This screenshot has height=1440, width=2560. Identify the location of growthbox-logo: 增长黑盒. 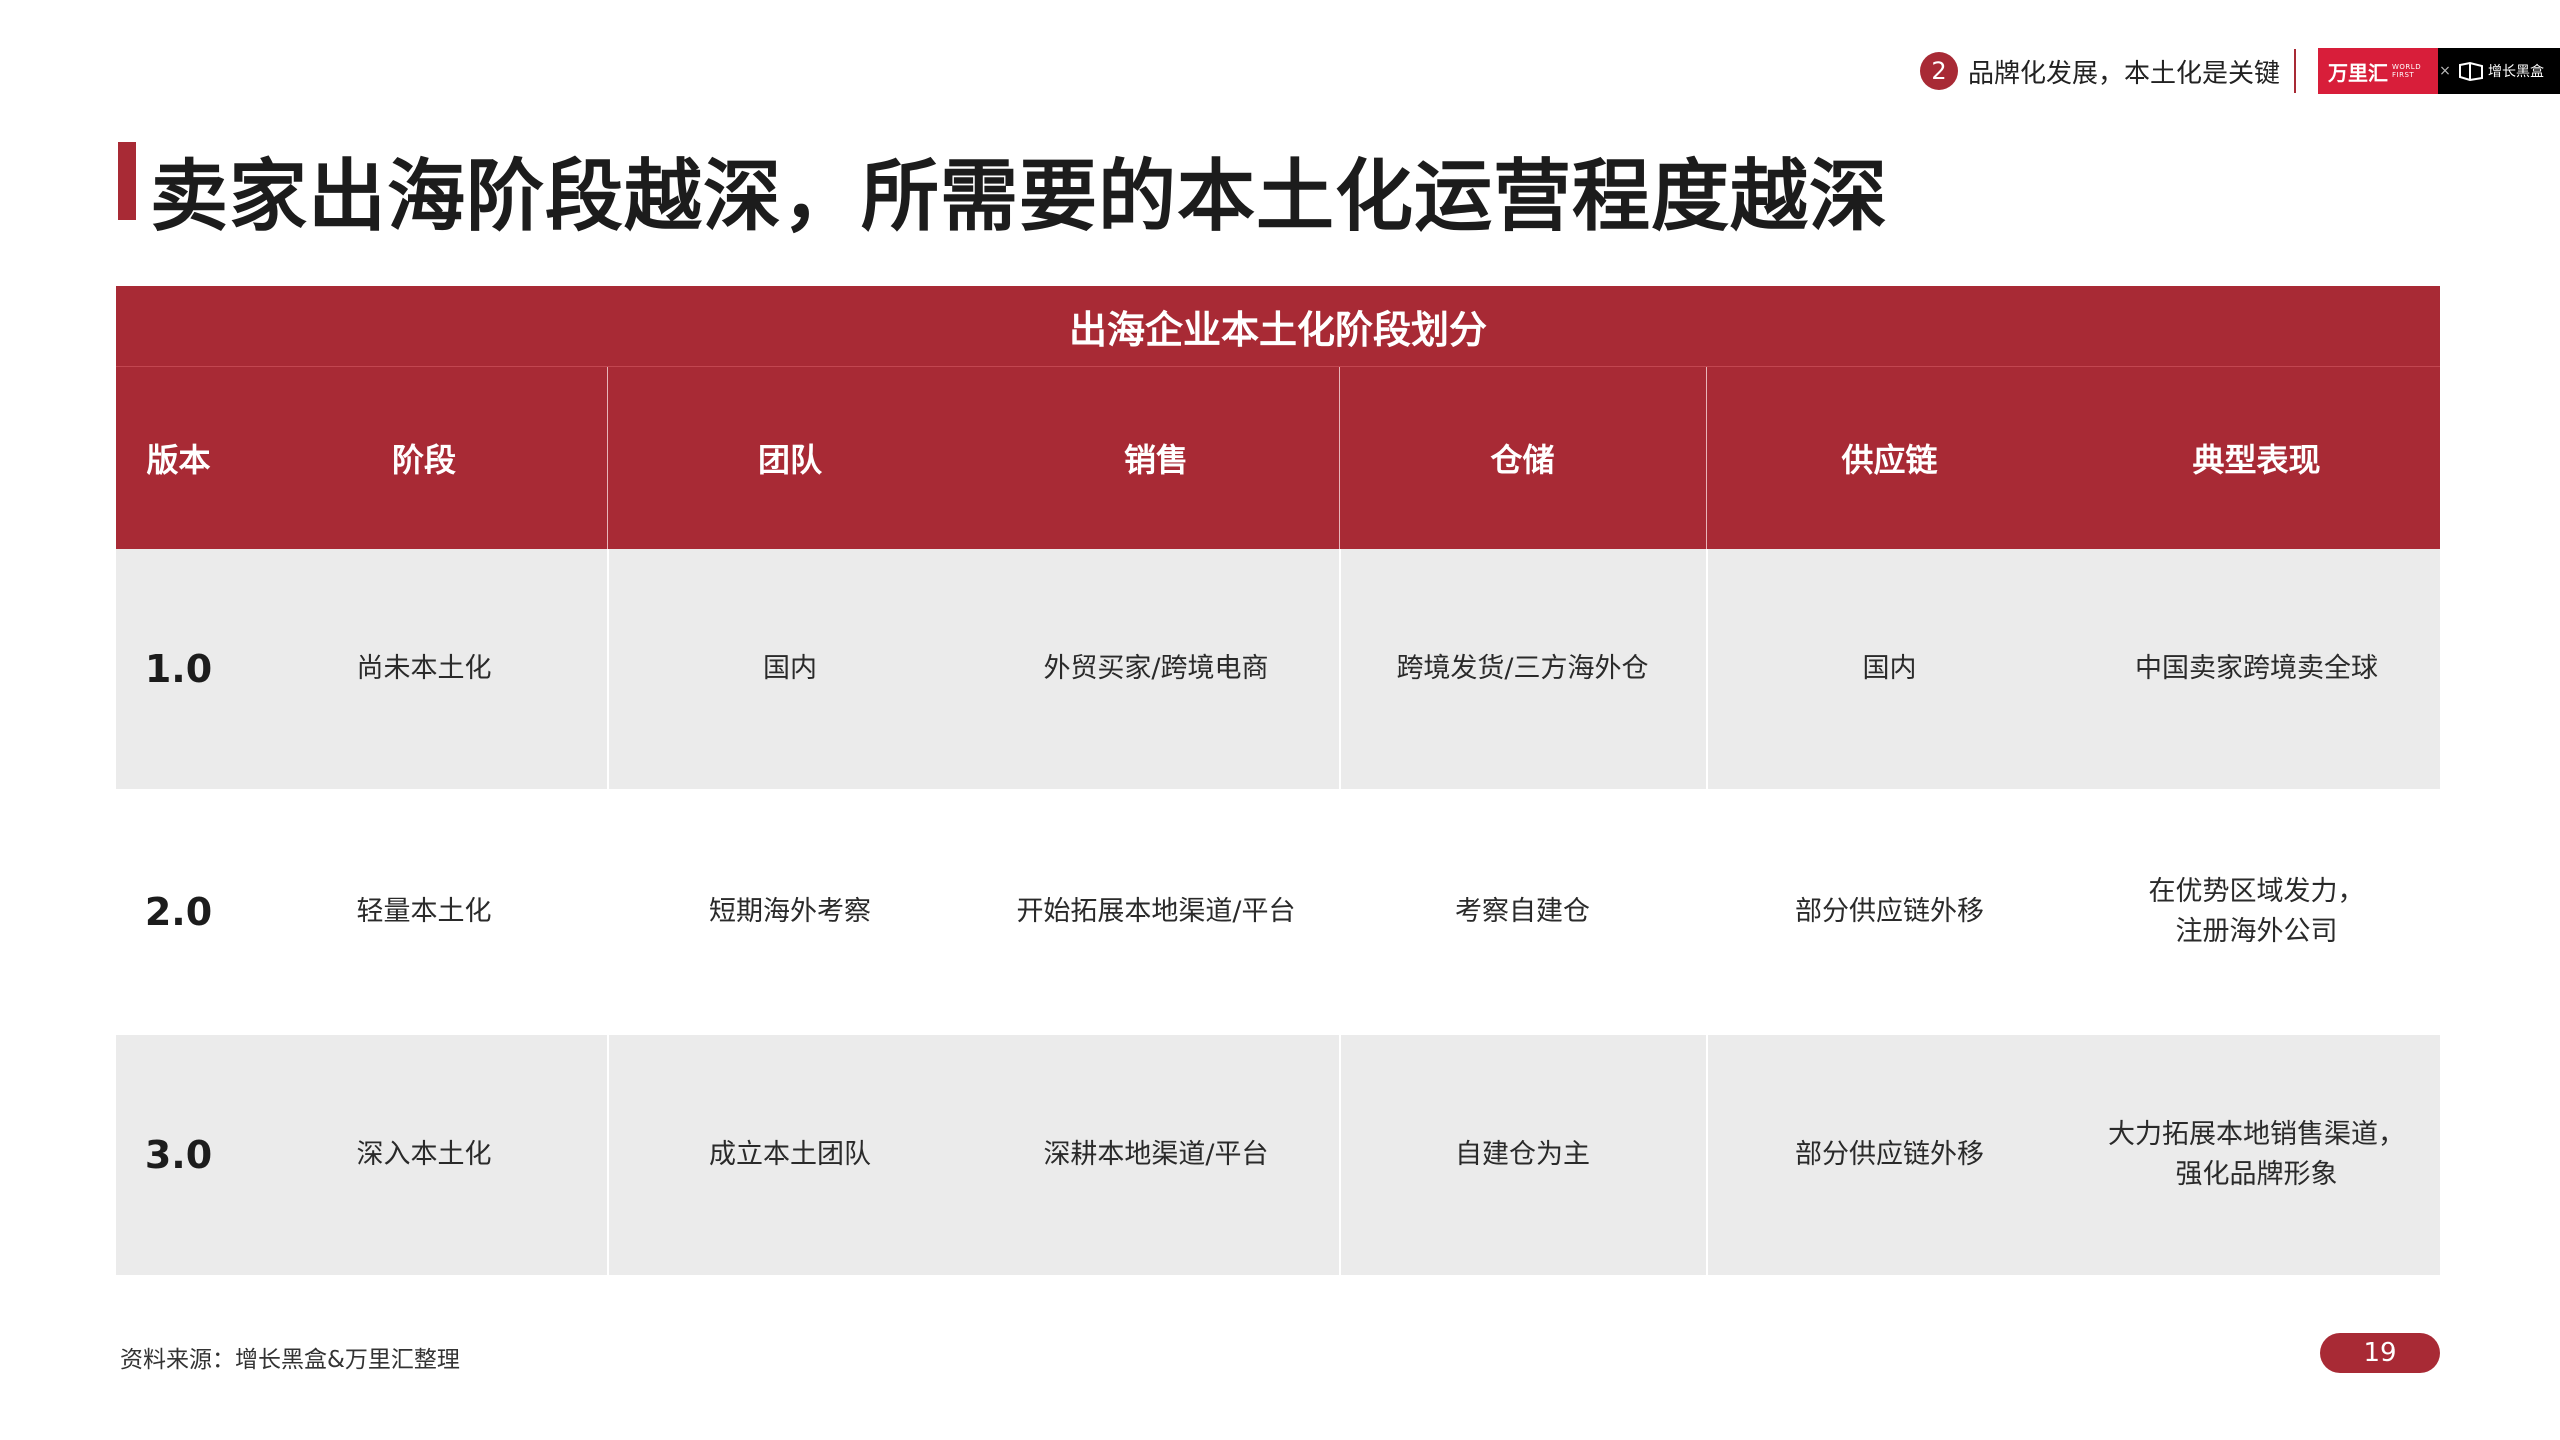
(2506, 71).